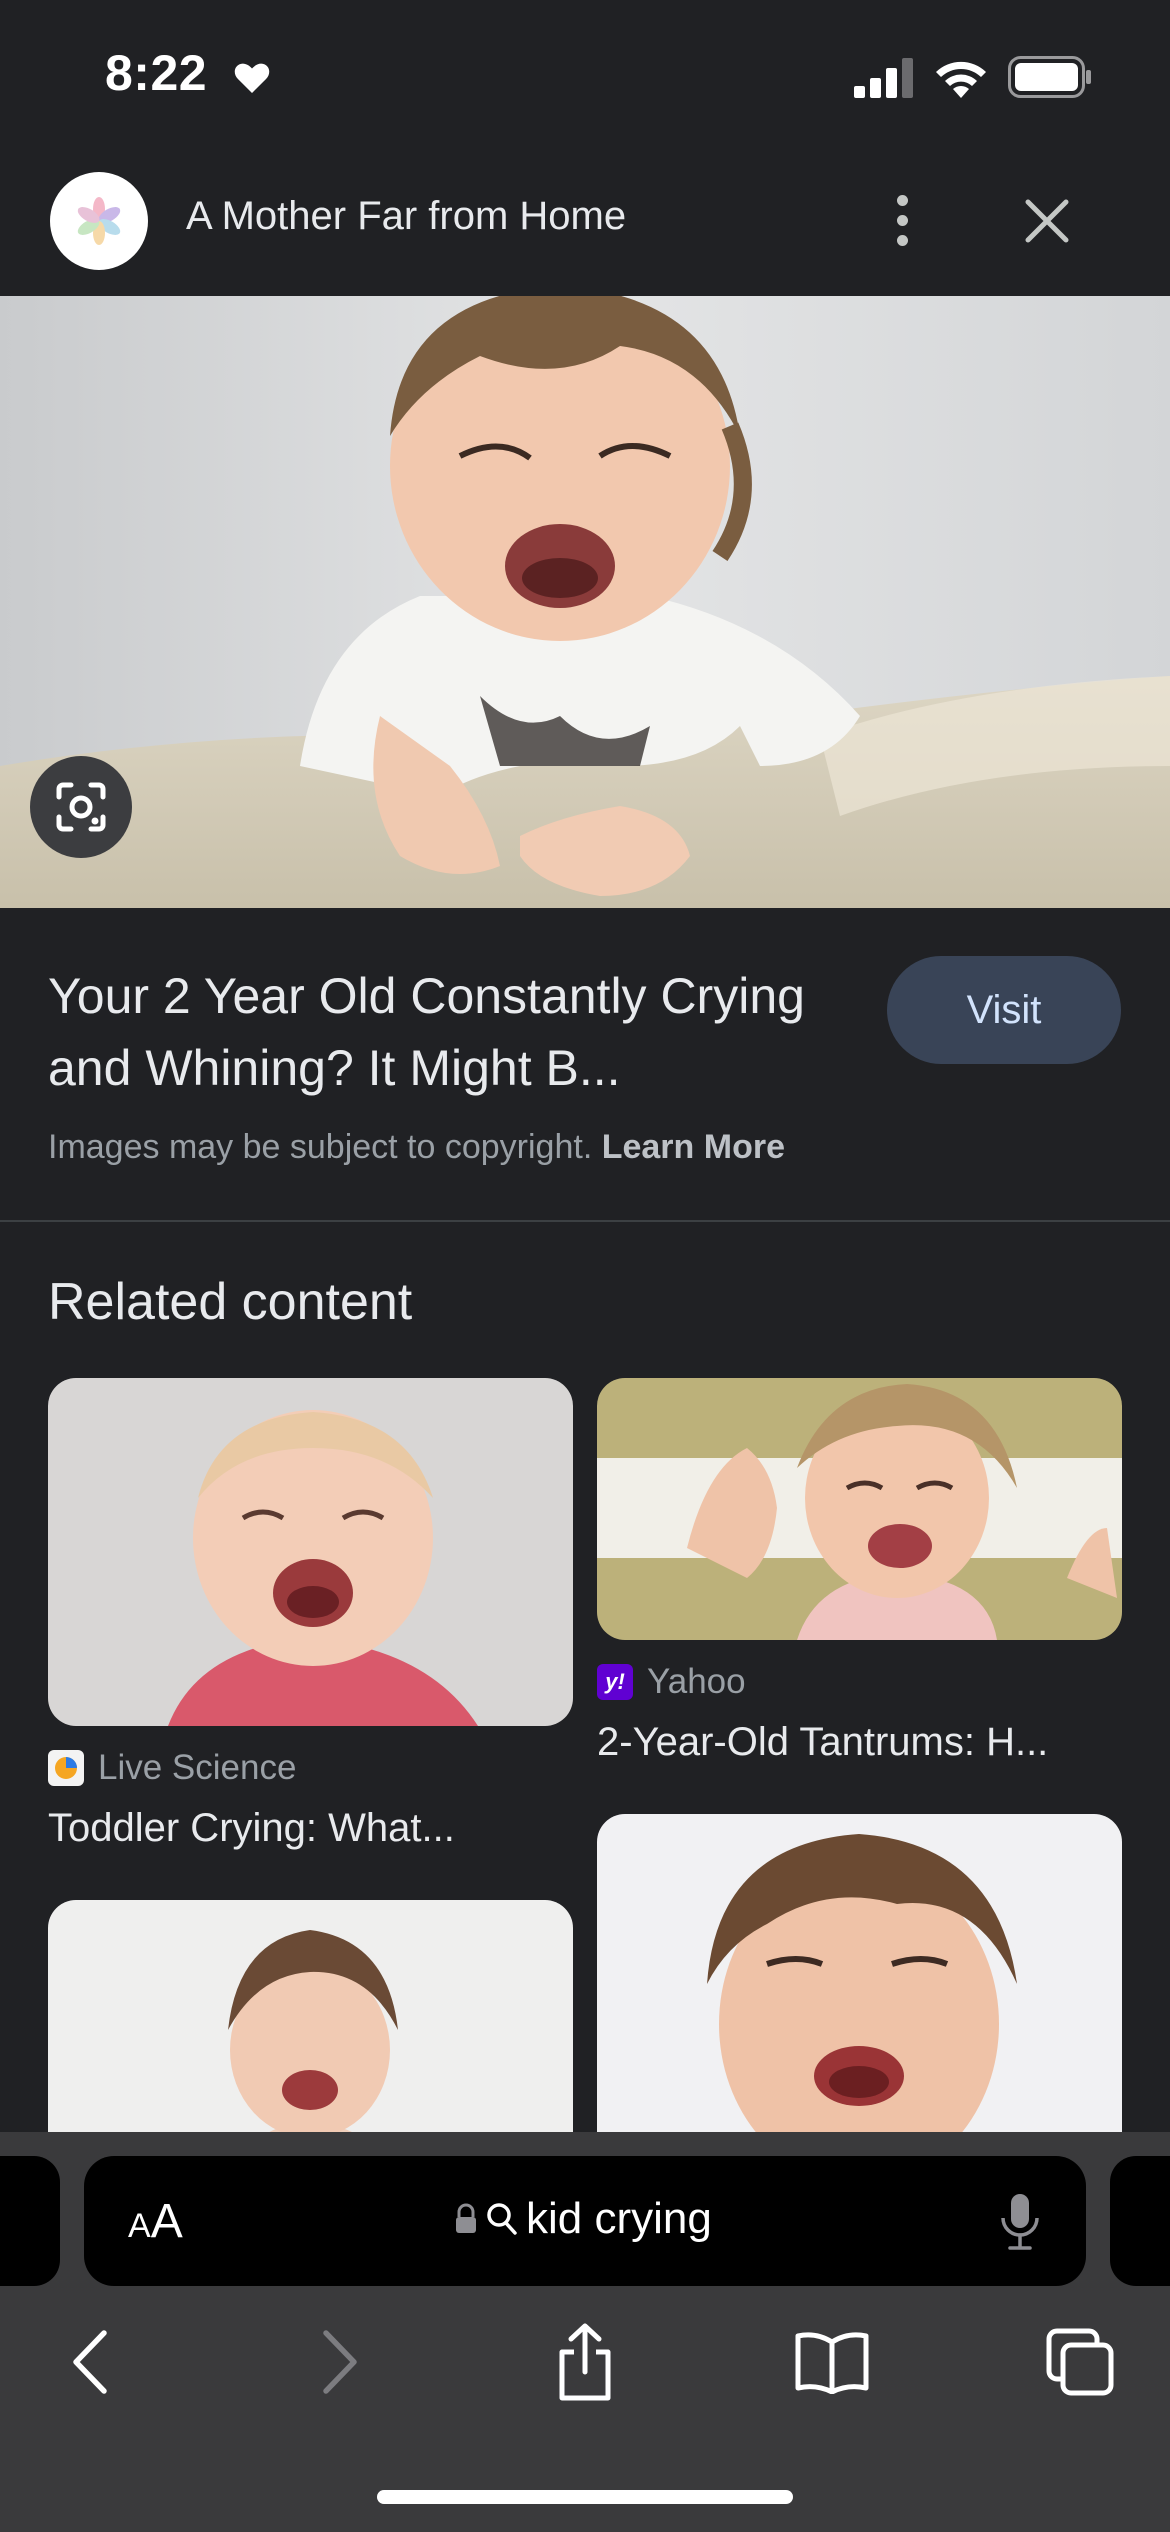 The width and height of the screenshot is (1170, 2532). I want to click on yahoo-icon: y!, so click(615, 1682).